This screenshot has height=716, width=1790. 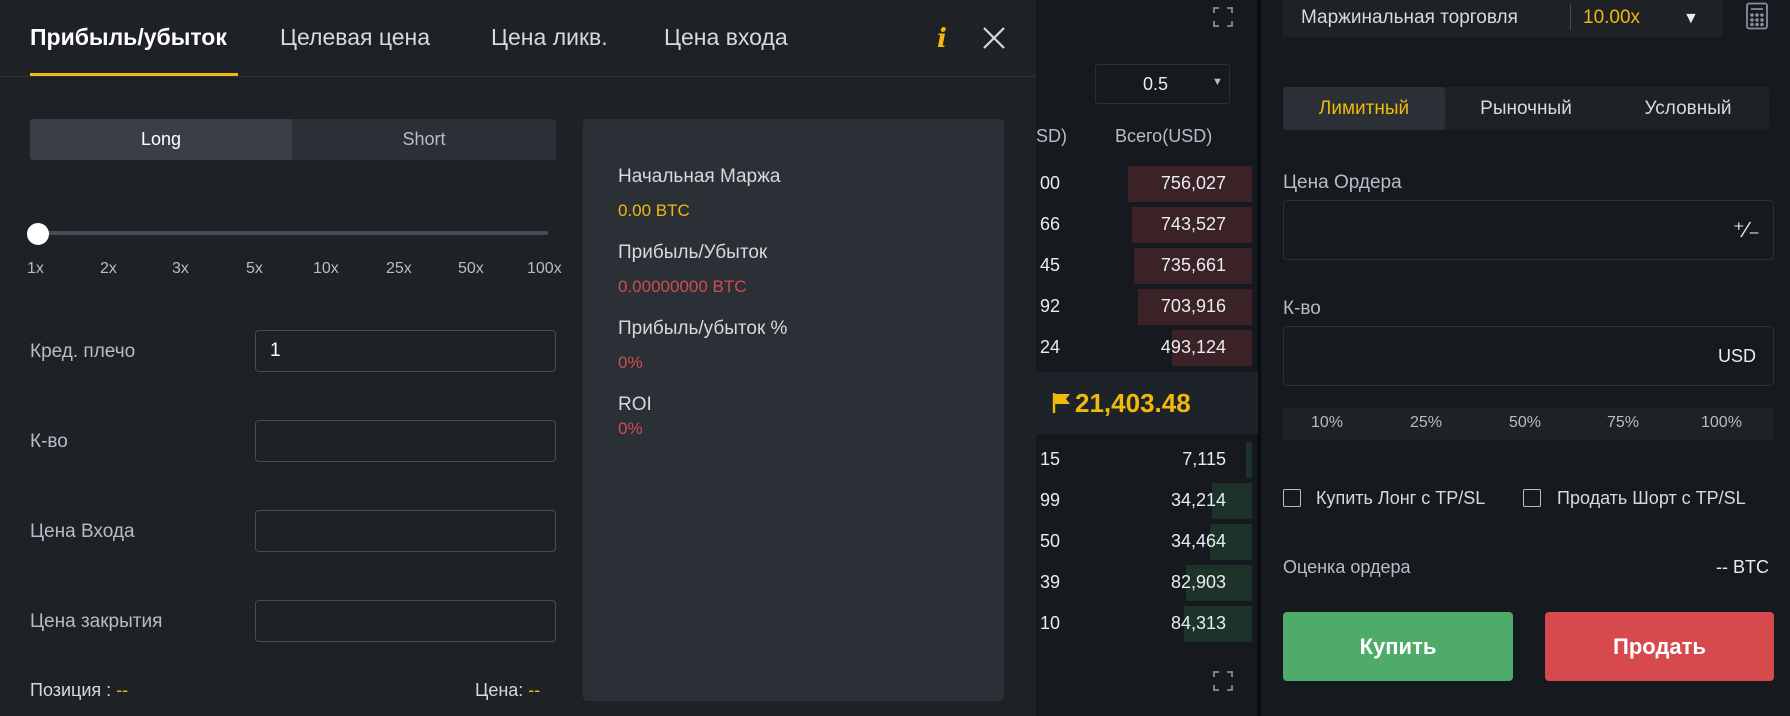 What do you see at coordinates (544, 269) in the screenshot?
I see `leverage-tick: 100x` at bounding box center [544, 269].